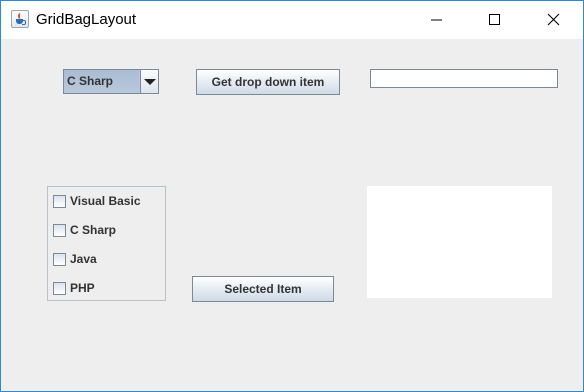  I want to click on close-button, so click(554, 20).